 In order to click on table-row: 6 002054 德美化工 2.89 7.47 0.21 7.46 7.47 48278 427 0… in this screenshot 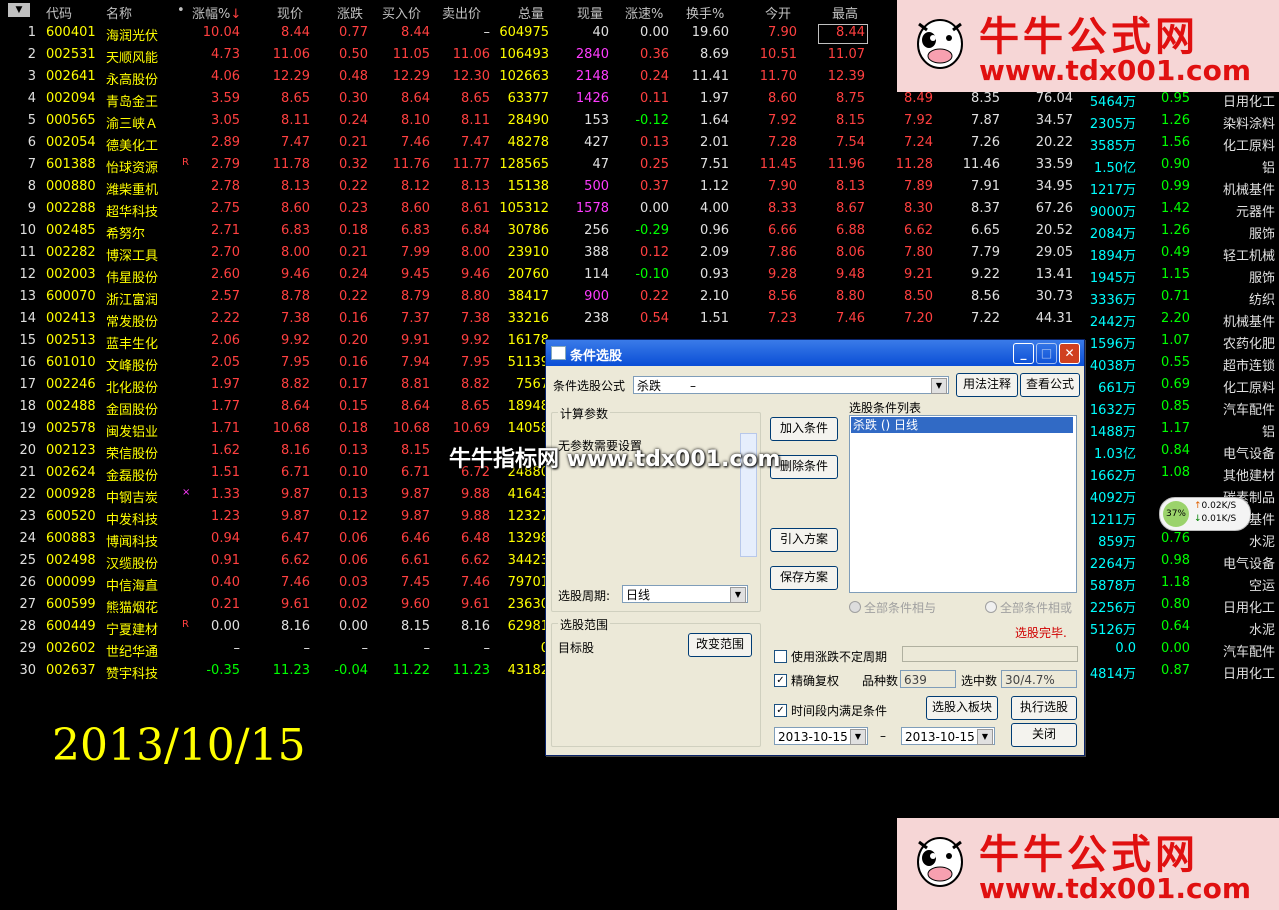, I will do `click(639, 143)`.